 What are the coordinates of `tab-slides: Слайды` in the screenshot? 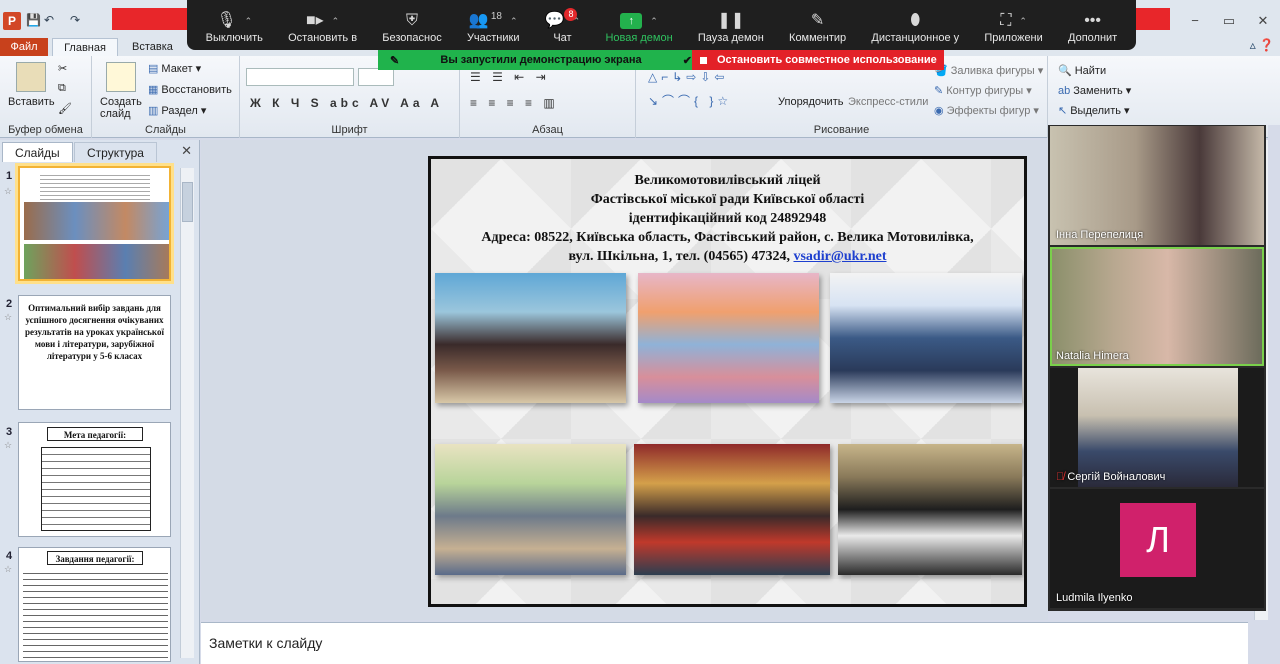 It's located at (37, 152).